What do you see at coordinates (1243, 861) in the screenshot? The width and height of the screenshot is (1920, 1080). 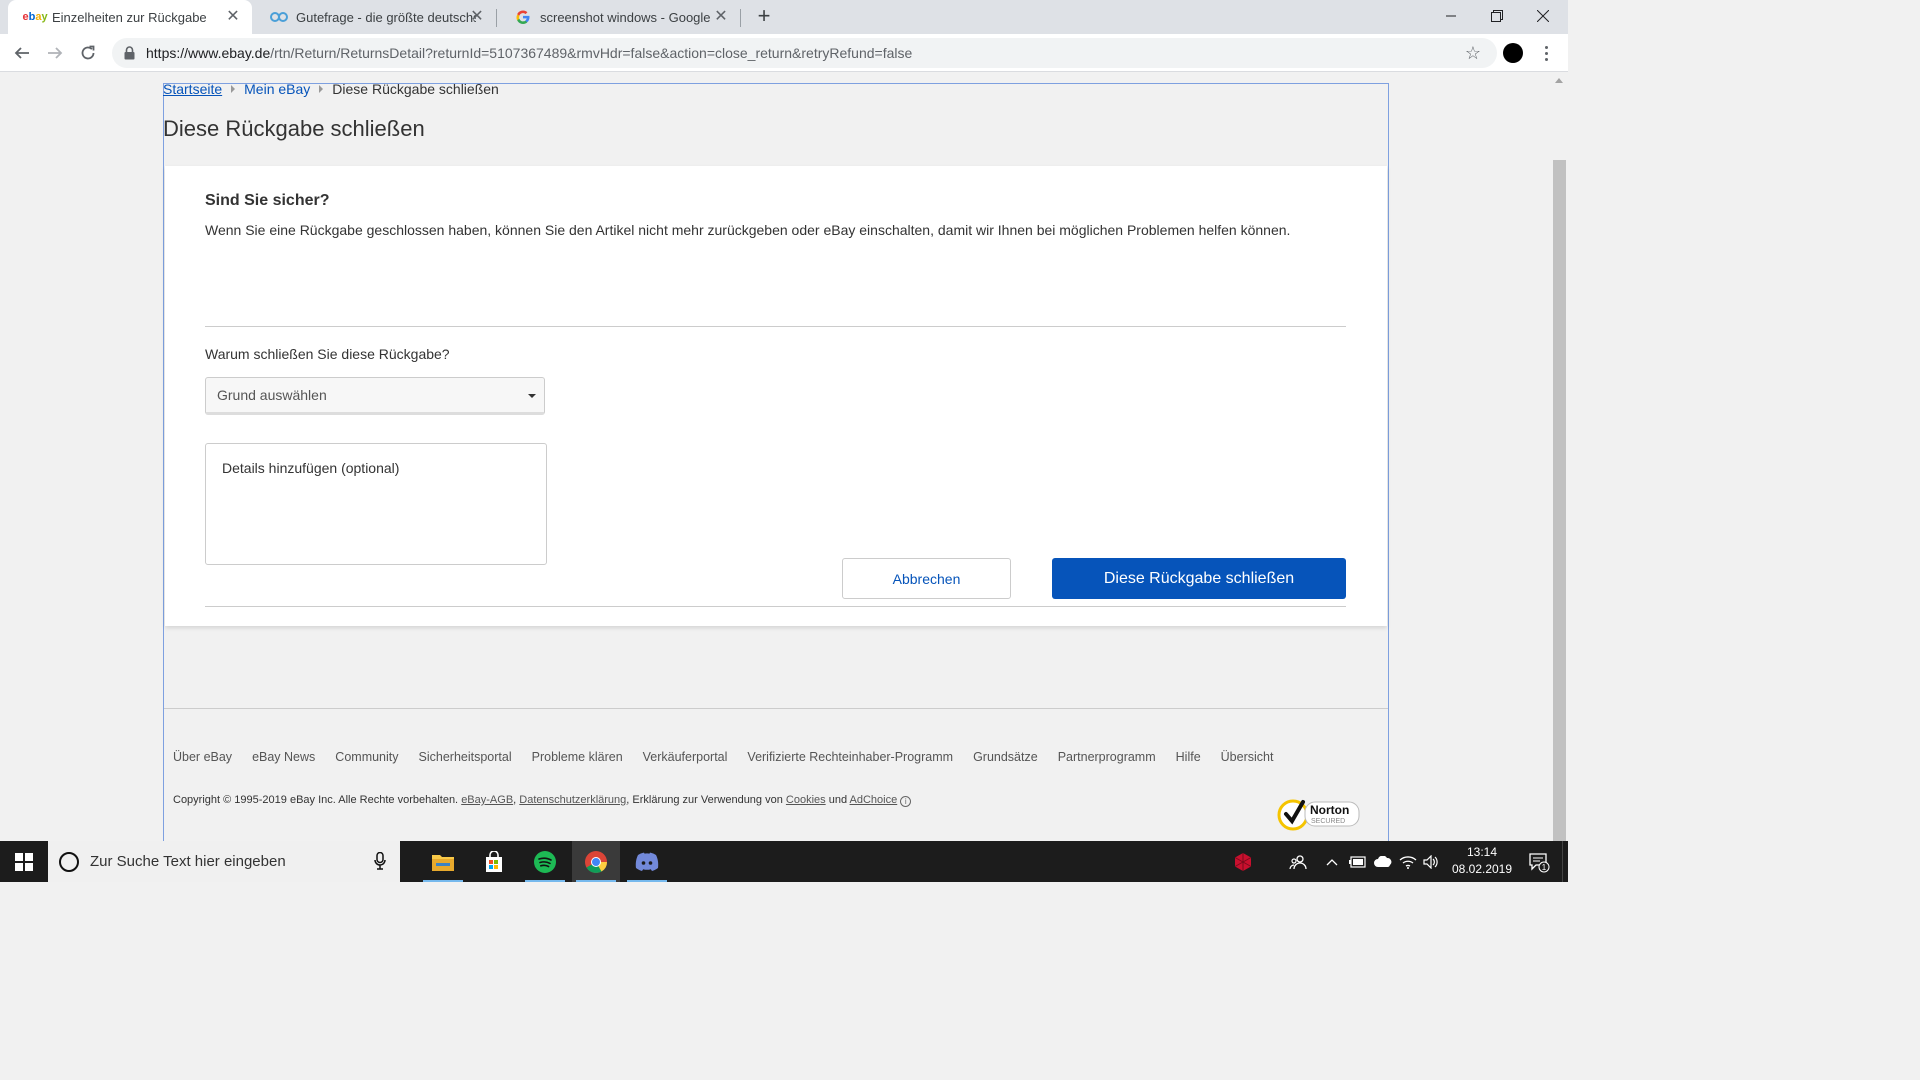 I see `security-app-tray-icon` at bounding box center [1243, 861].